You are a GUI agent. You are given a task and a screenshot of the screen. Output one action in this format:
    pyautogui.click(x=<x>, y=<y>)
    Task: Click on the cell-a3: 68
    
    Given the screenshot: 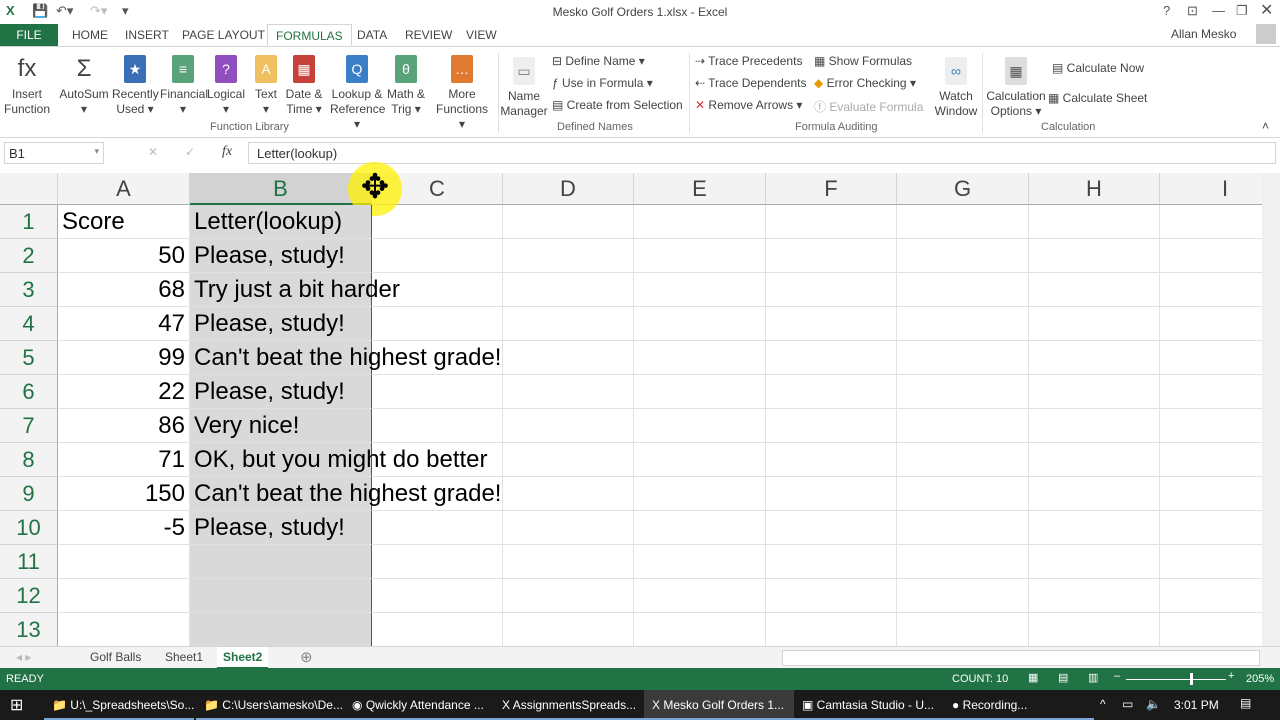 What is the action you would take?
    pyautogui.click(x=124, y=290)
    